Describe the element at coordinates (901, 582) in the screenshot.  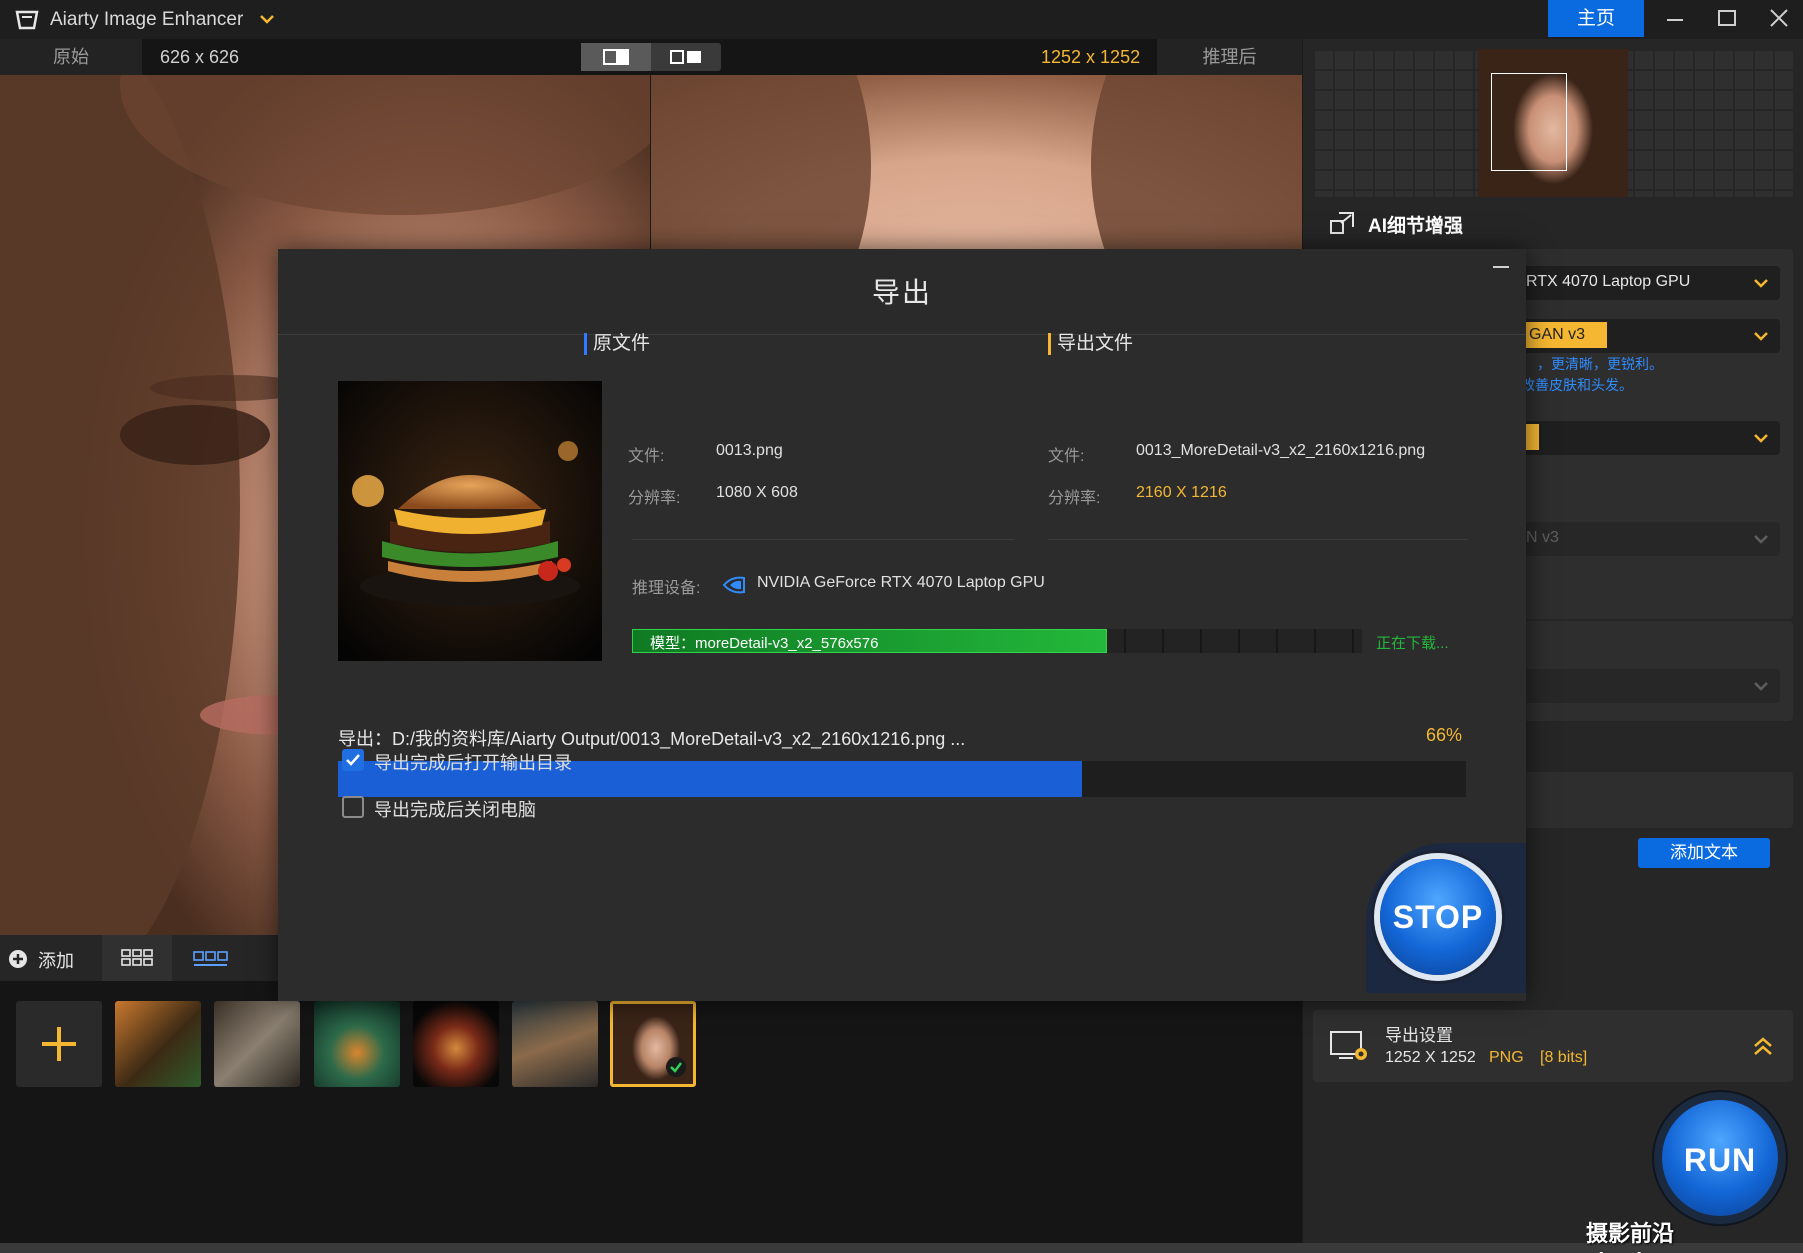
I see `device-value: NVIDIA GeForce RTX 4070 Laptop GPU` at that location.